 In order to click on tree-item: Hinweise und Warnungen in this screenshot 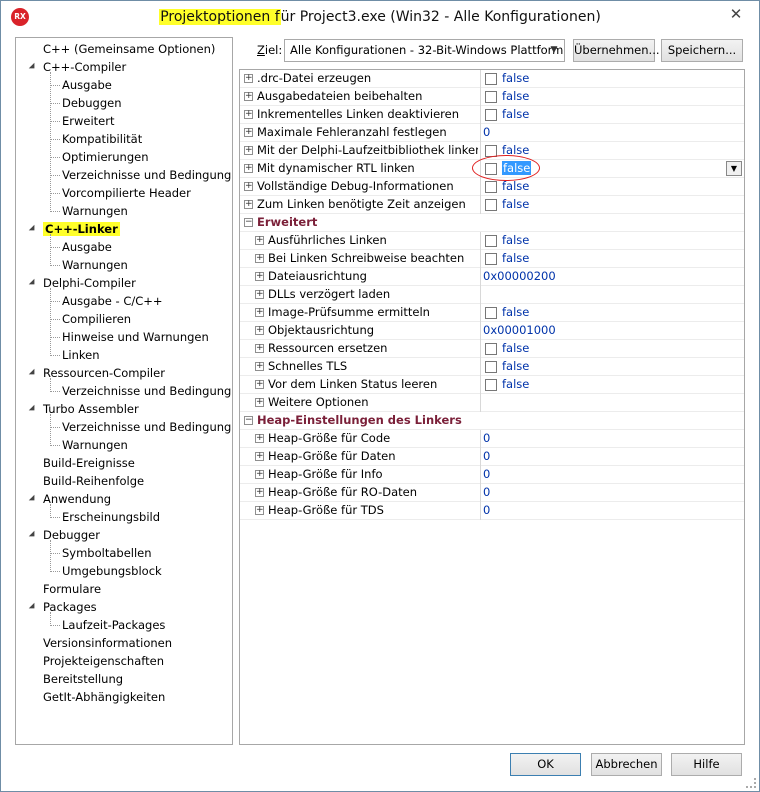, I will do `click(135, 337)`.